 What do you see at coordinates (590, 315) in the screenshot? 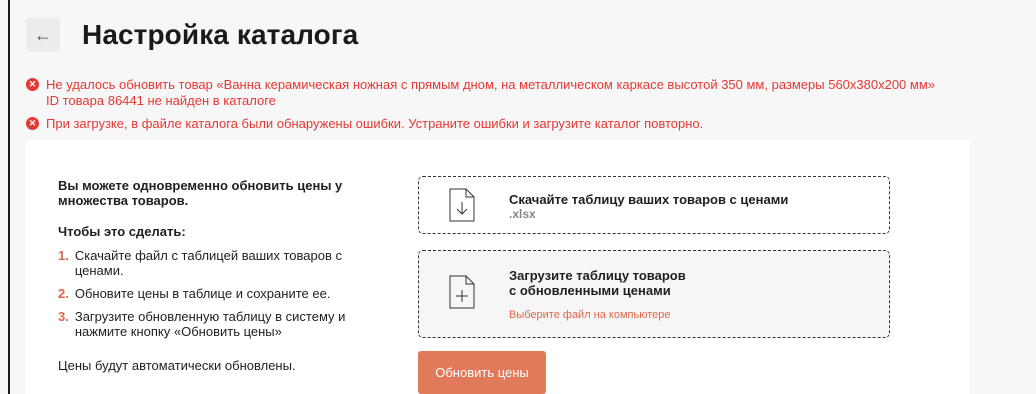
I see `choose-file-link: Выберите файл на компьютере` at bounding box center [590, 315].